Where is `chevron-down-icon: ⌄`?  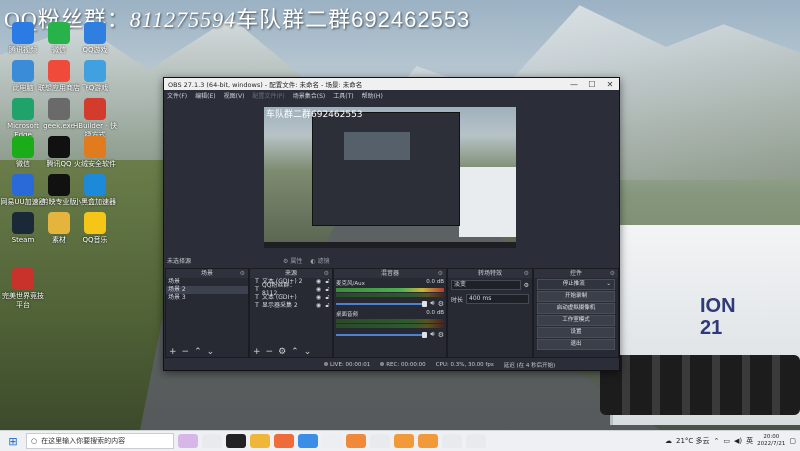 chevron-down-icon: ⌄ is located at coordinates (608, 284).